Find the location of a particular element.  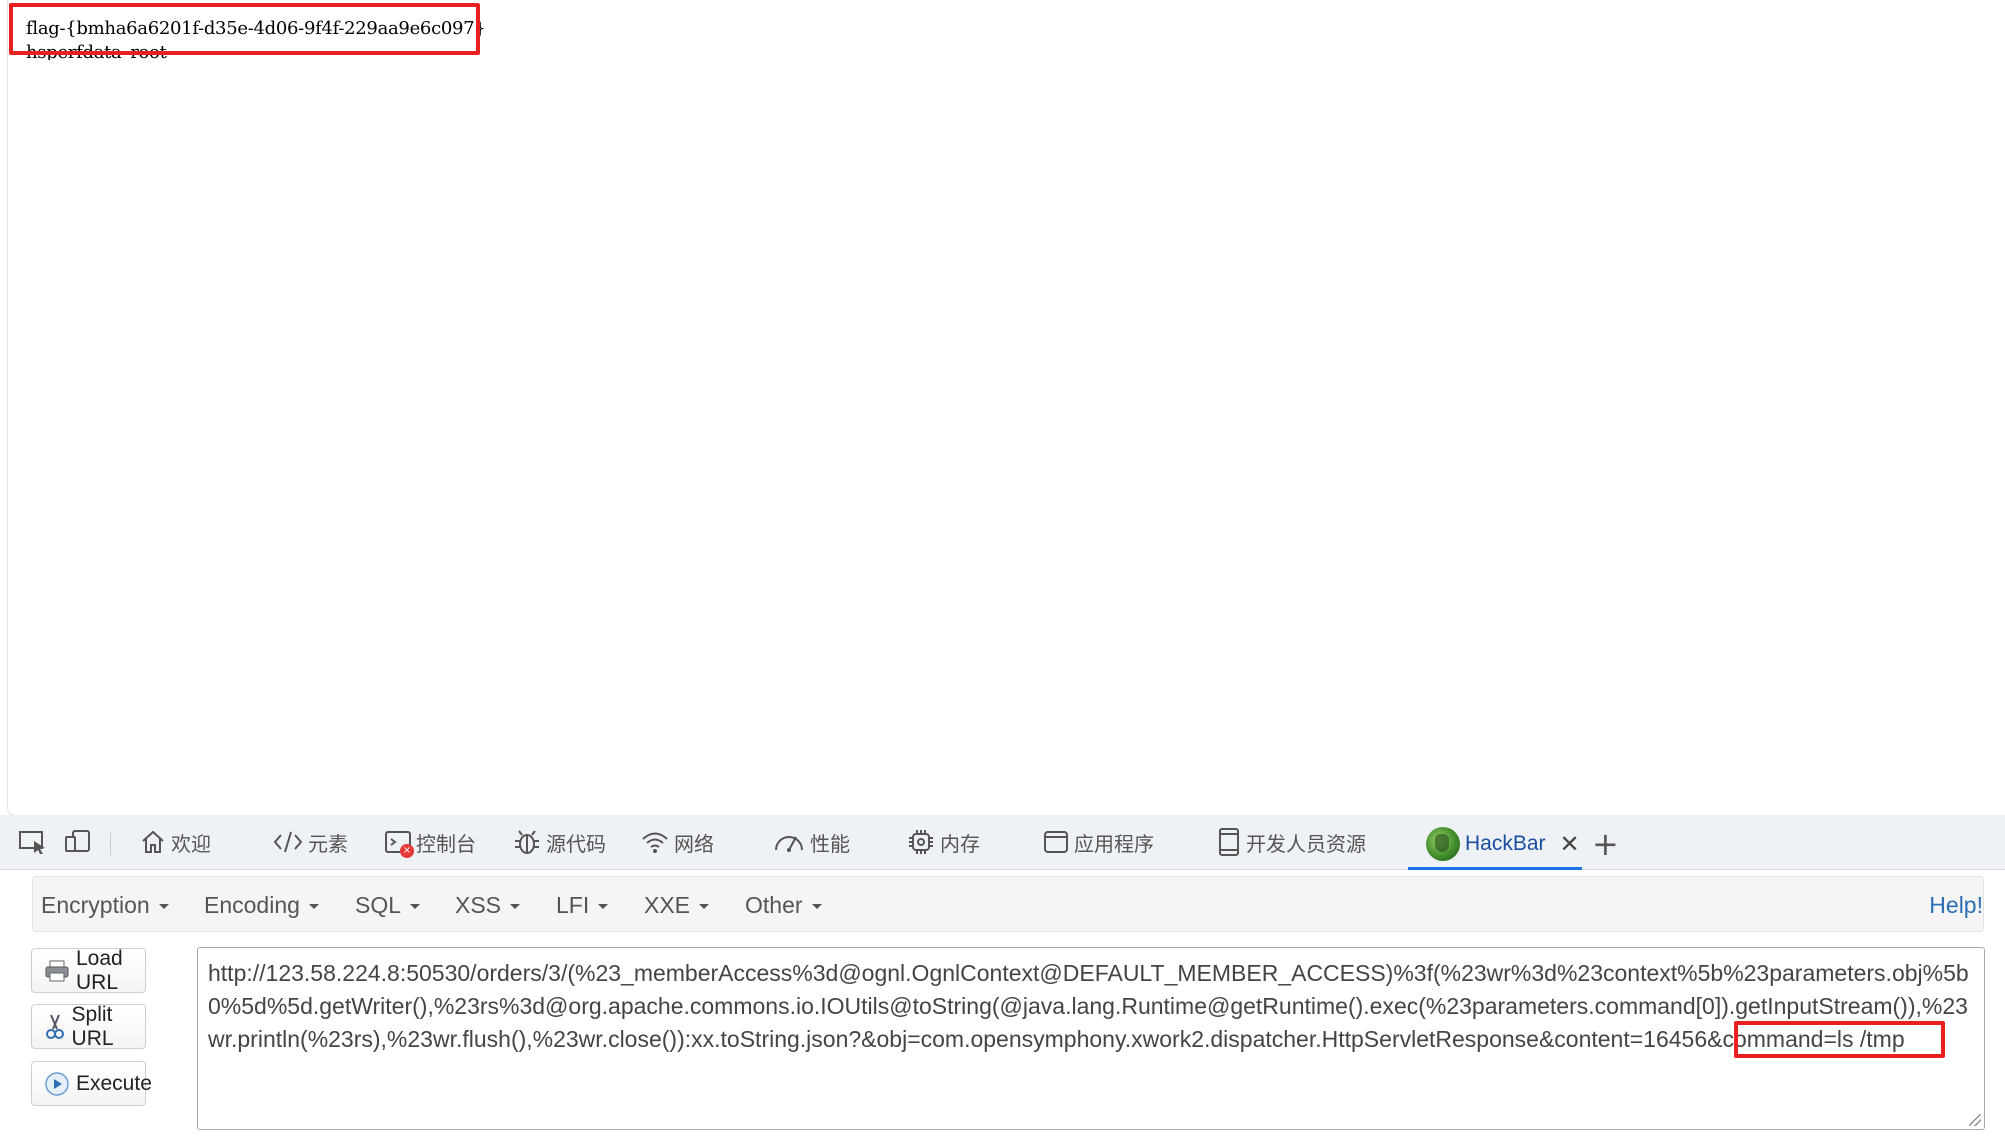

close-icon: ✕ is located at coordinates (1570, 844).